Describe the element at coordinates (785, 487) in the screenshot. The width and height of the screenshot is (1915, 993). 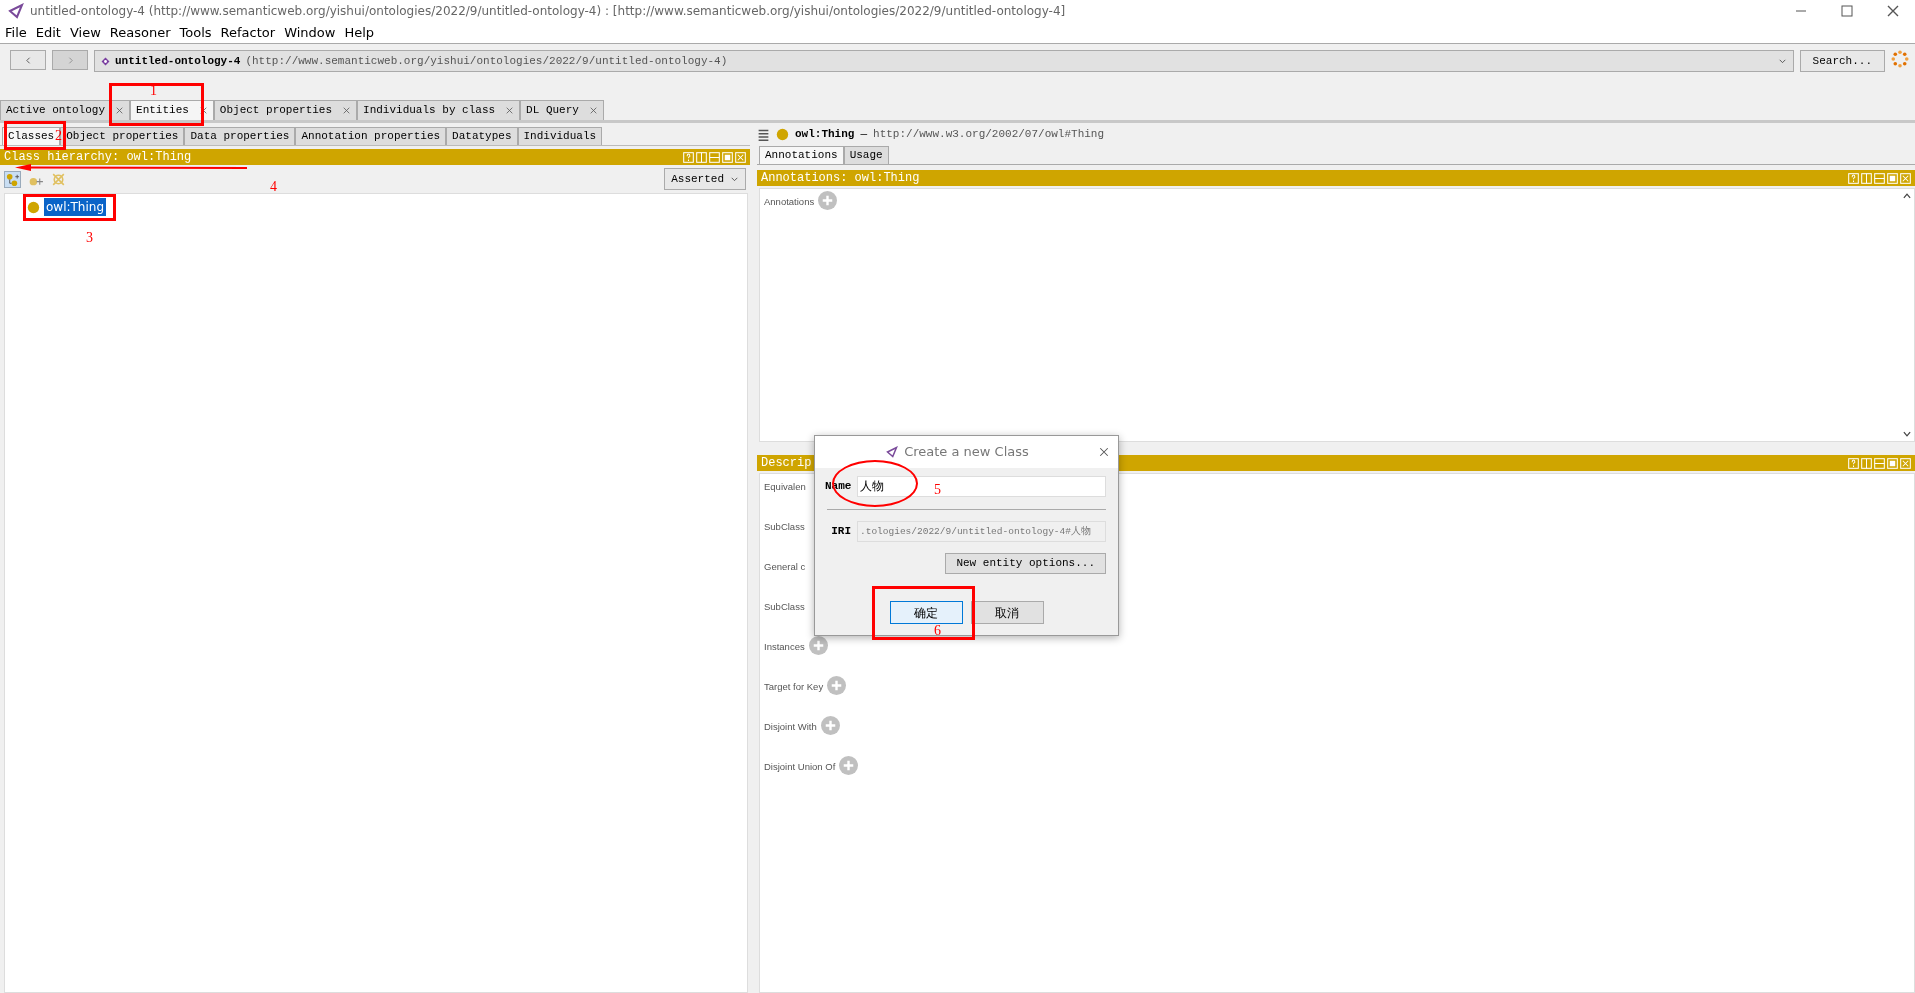
I see `section-label: Equivalen` at that location.